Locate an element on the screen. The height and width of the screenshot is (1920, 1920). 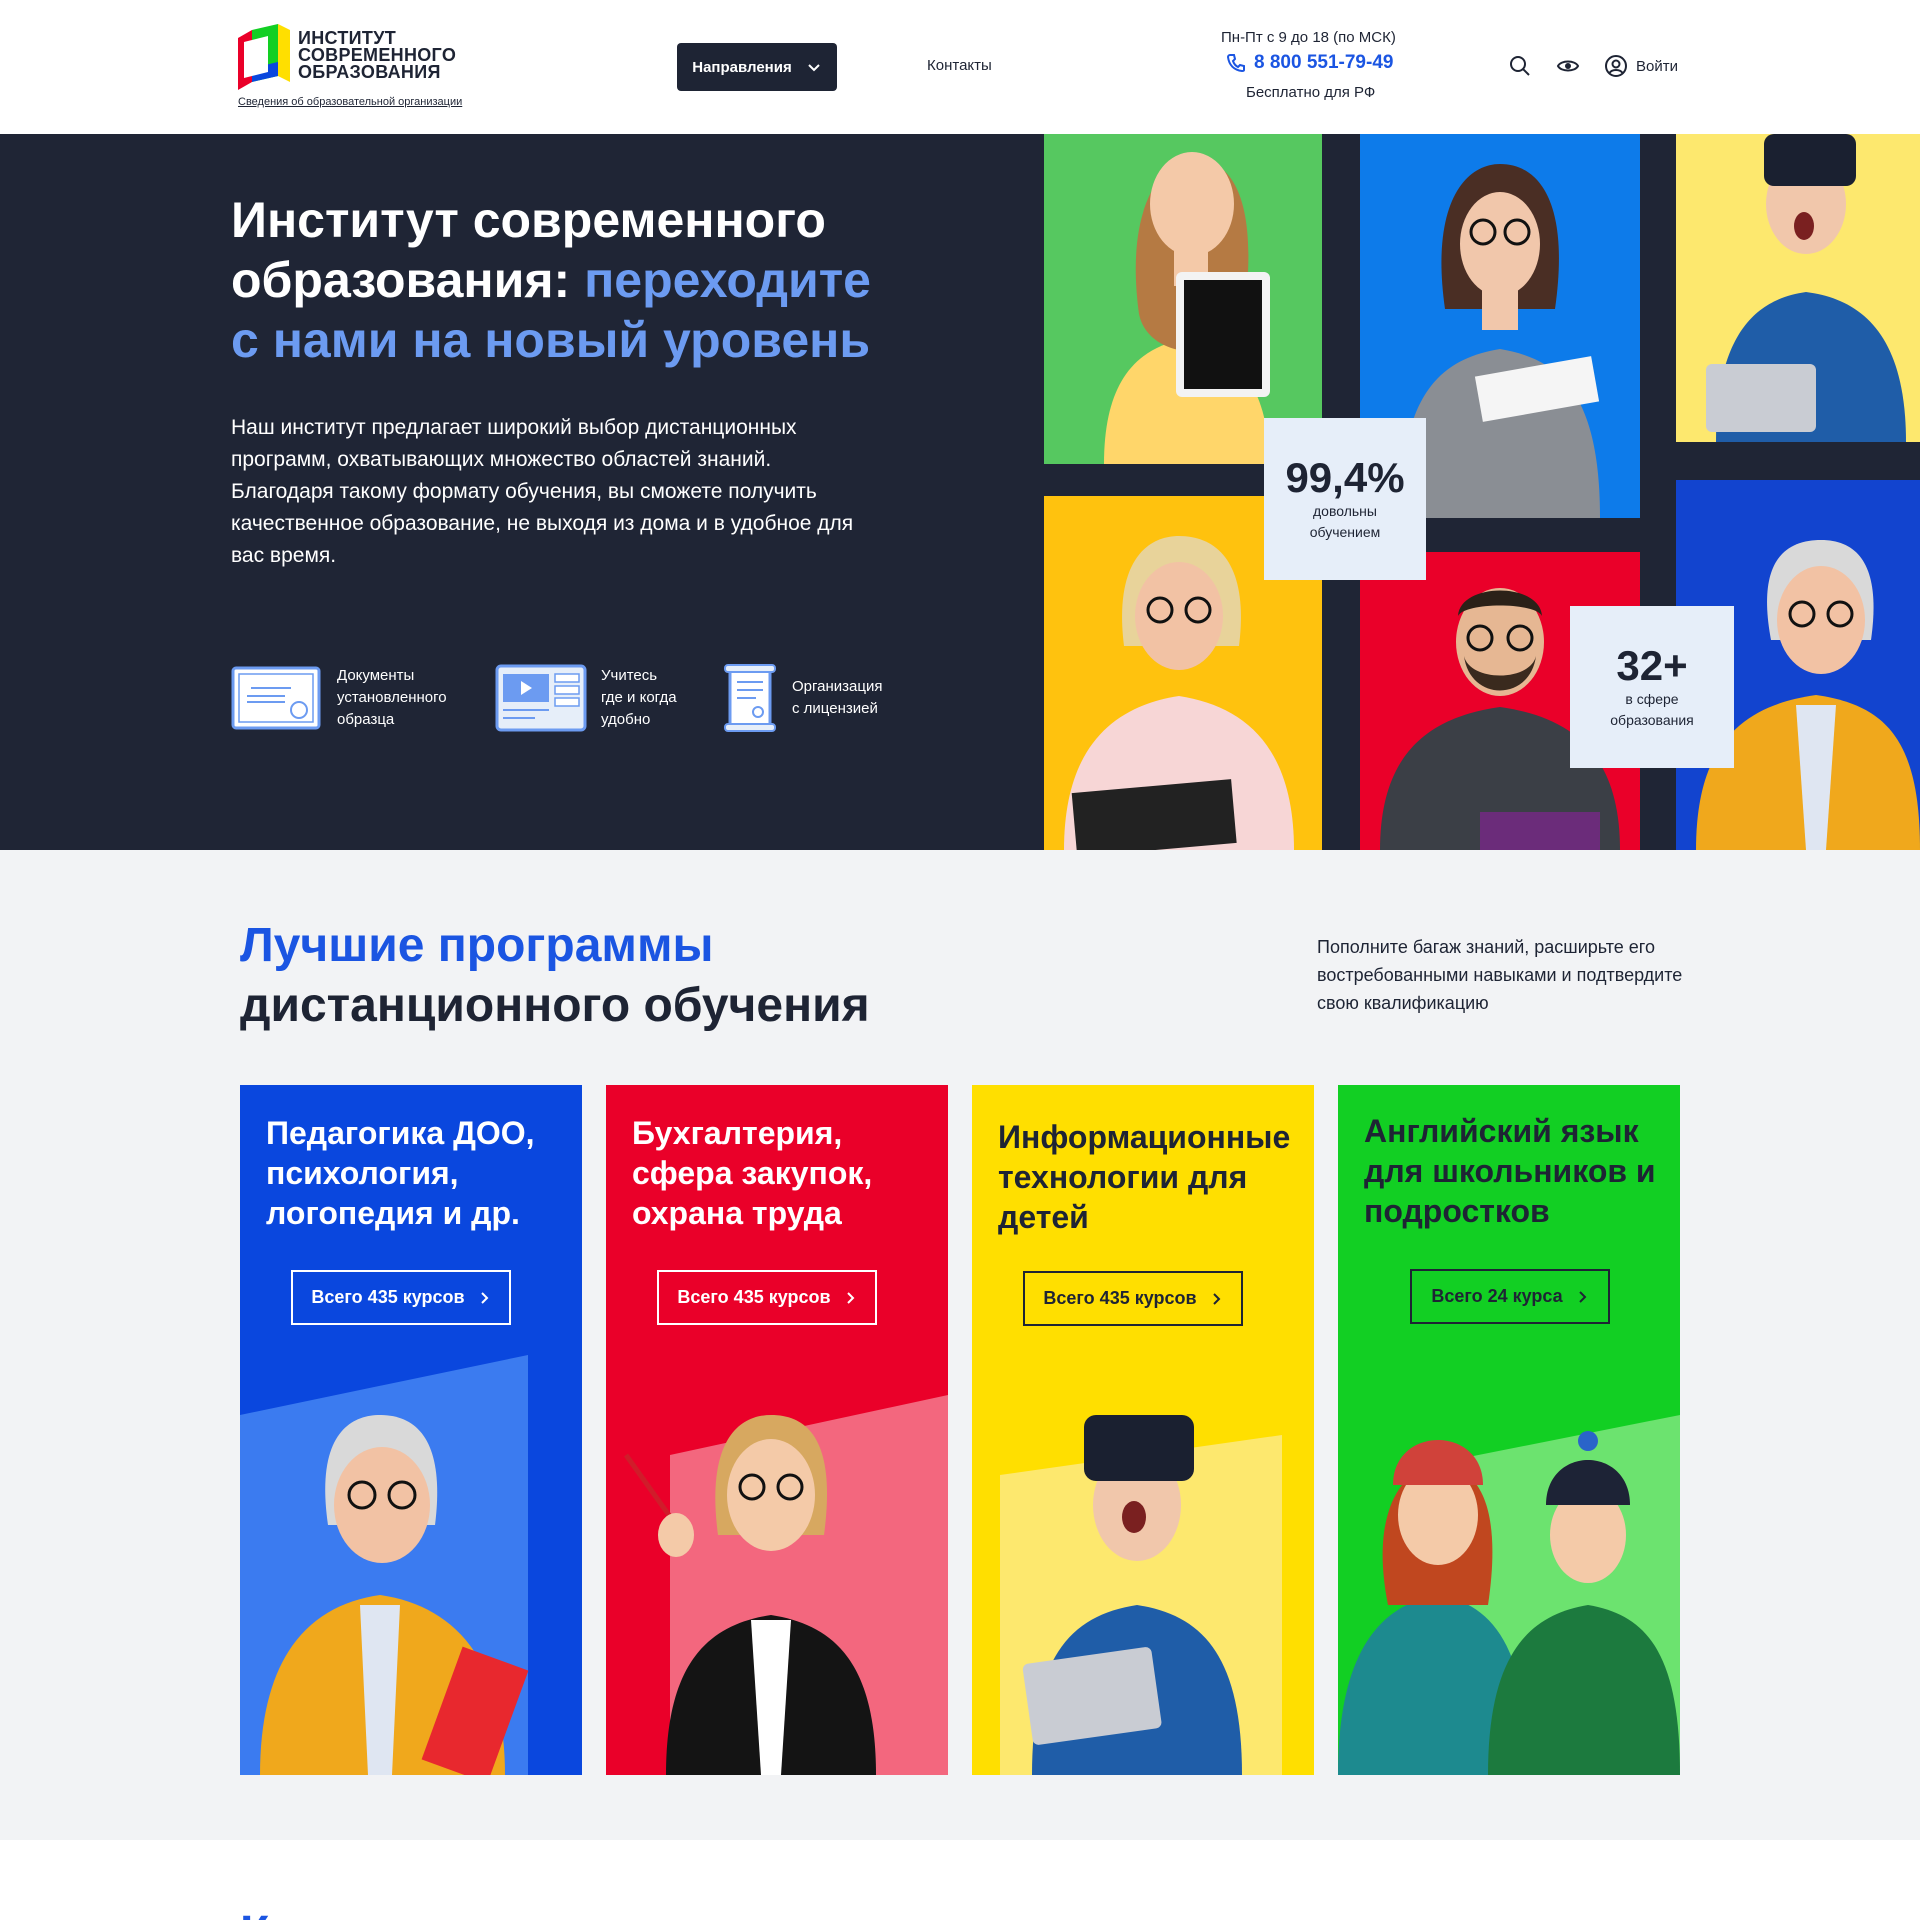
programs-title-blue: Лучшие программы is located at coordinates (477, 945).